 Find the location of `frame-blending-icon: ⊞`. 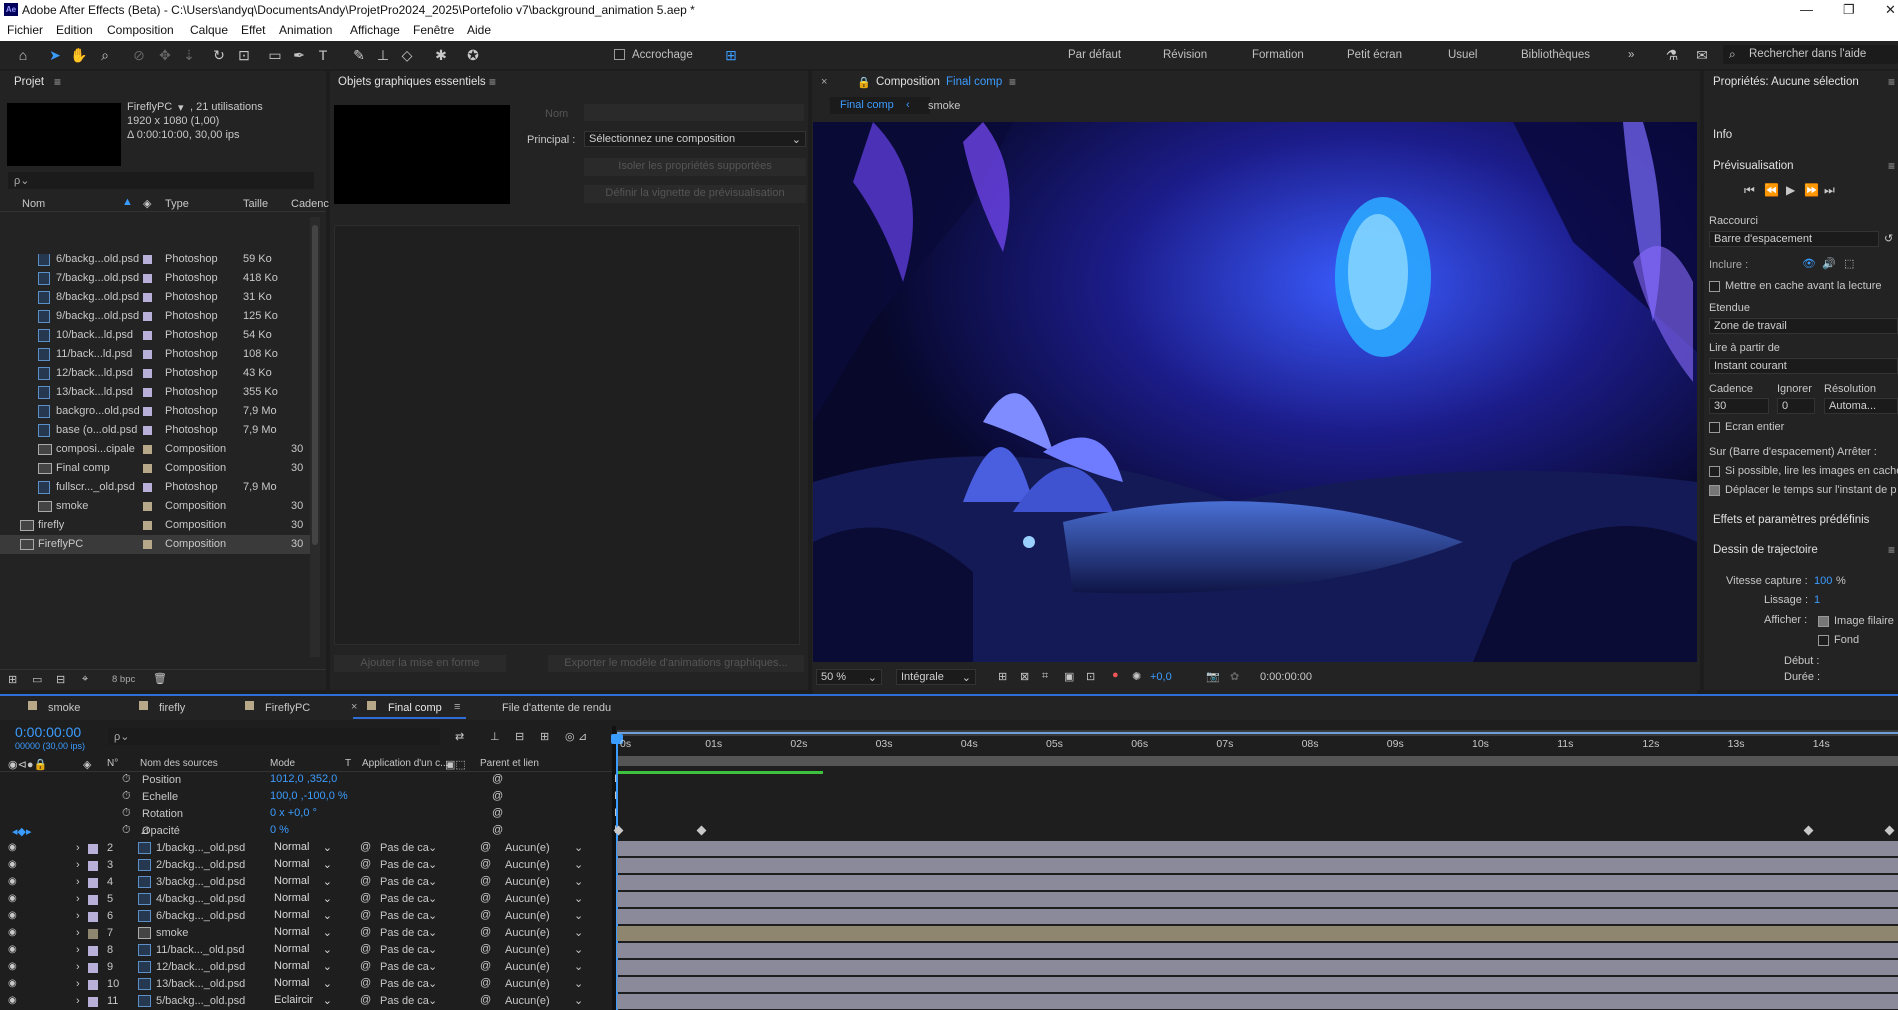

frame-blending-icon: ⊞ is located at coordinates (544, 736).